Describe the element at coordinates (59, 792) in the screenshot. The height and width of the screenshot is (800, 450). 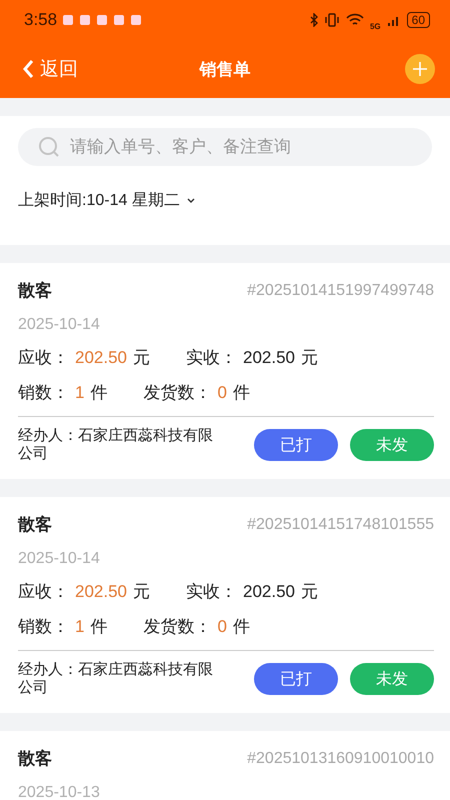
I see `order-date: 2025-10-13` at that location.